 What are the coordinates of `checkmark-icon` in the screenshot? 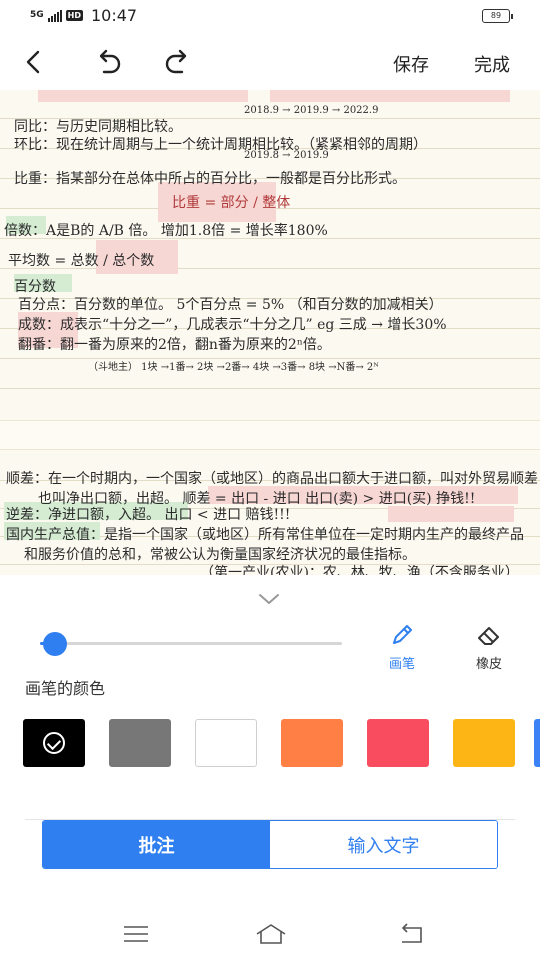 It's located at (54, 743).